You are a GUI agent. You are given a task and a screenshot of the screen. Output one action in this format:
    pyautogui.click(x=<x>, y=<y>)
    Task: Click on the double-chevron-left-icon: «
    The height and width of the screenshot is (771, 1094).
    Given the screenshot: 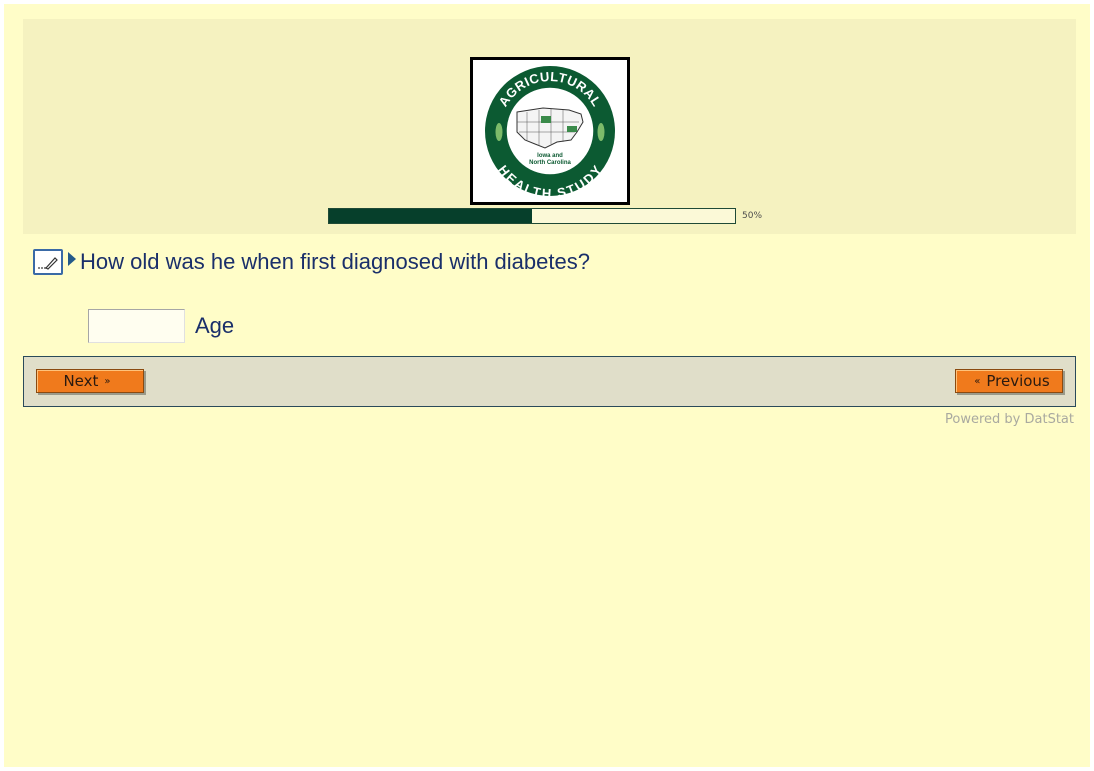 What is the action you would take?
    pyautogui.click(x=977, y=381)
    